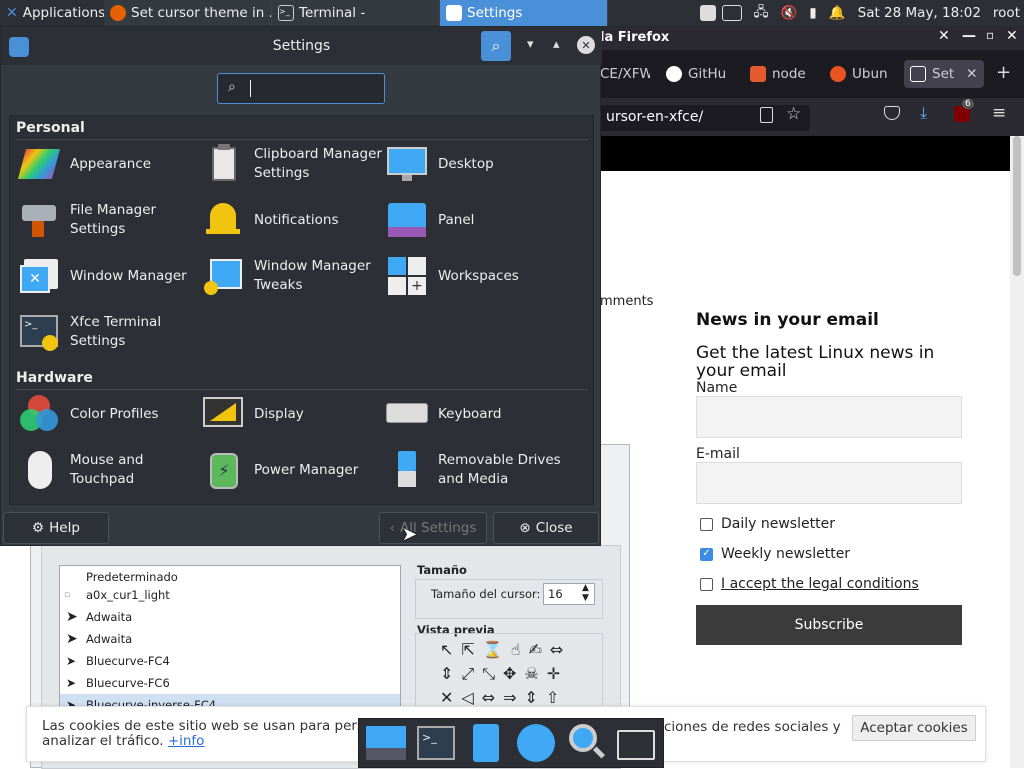 The width and height of the screenshot is (1024, 769). I want to click on search-toggle-icon: ⌕, so click(496, 46).